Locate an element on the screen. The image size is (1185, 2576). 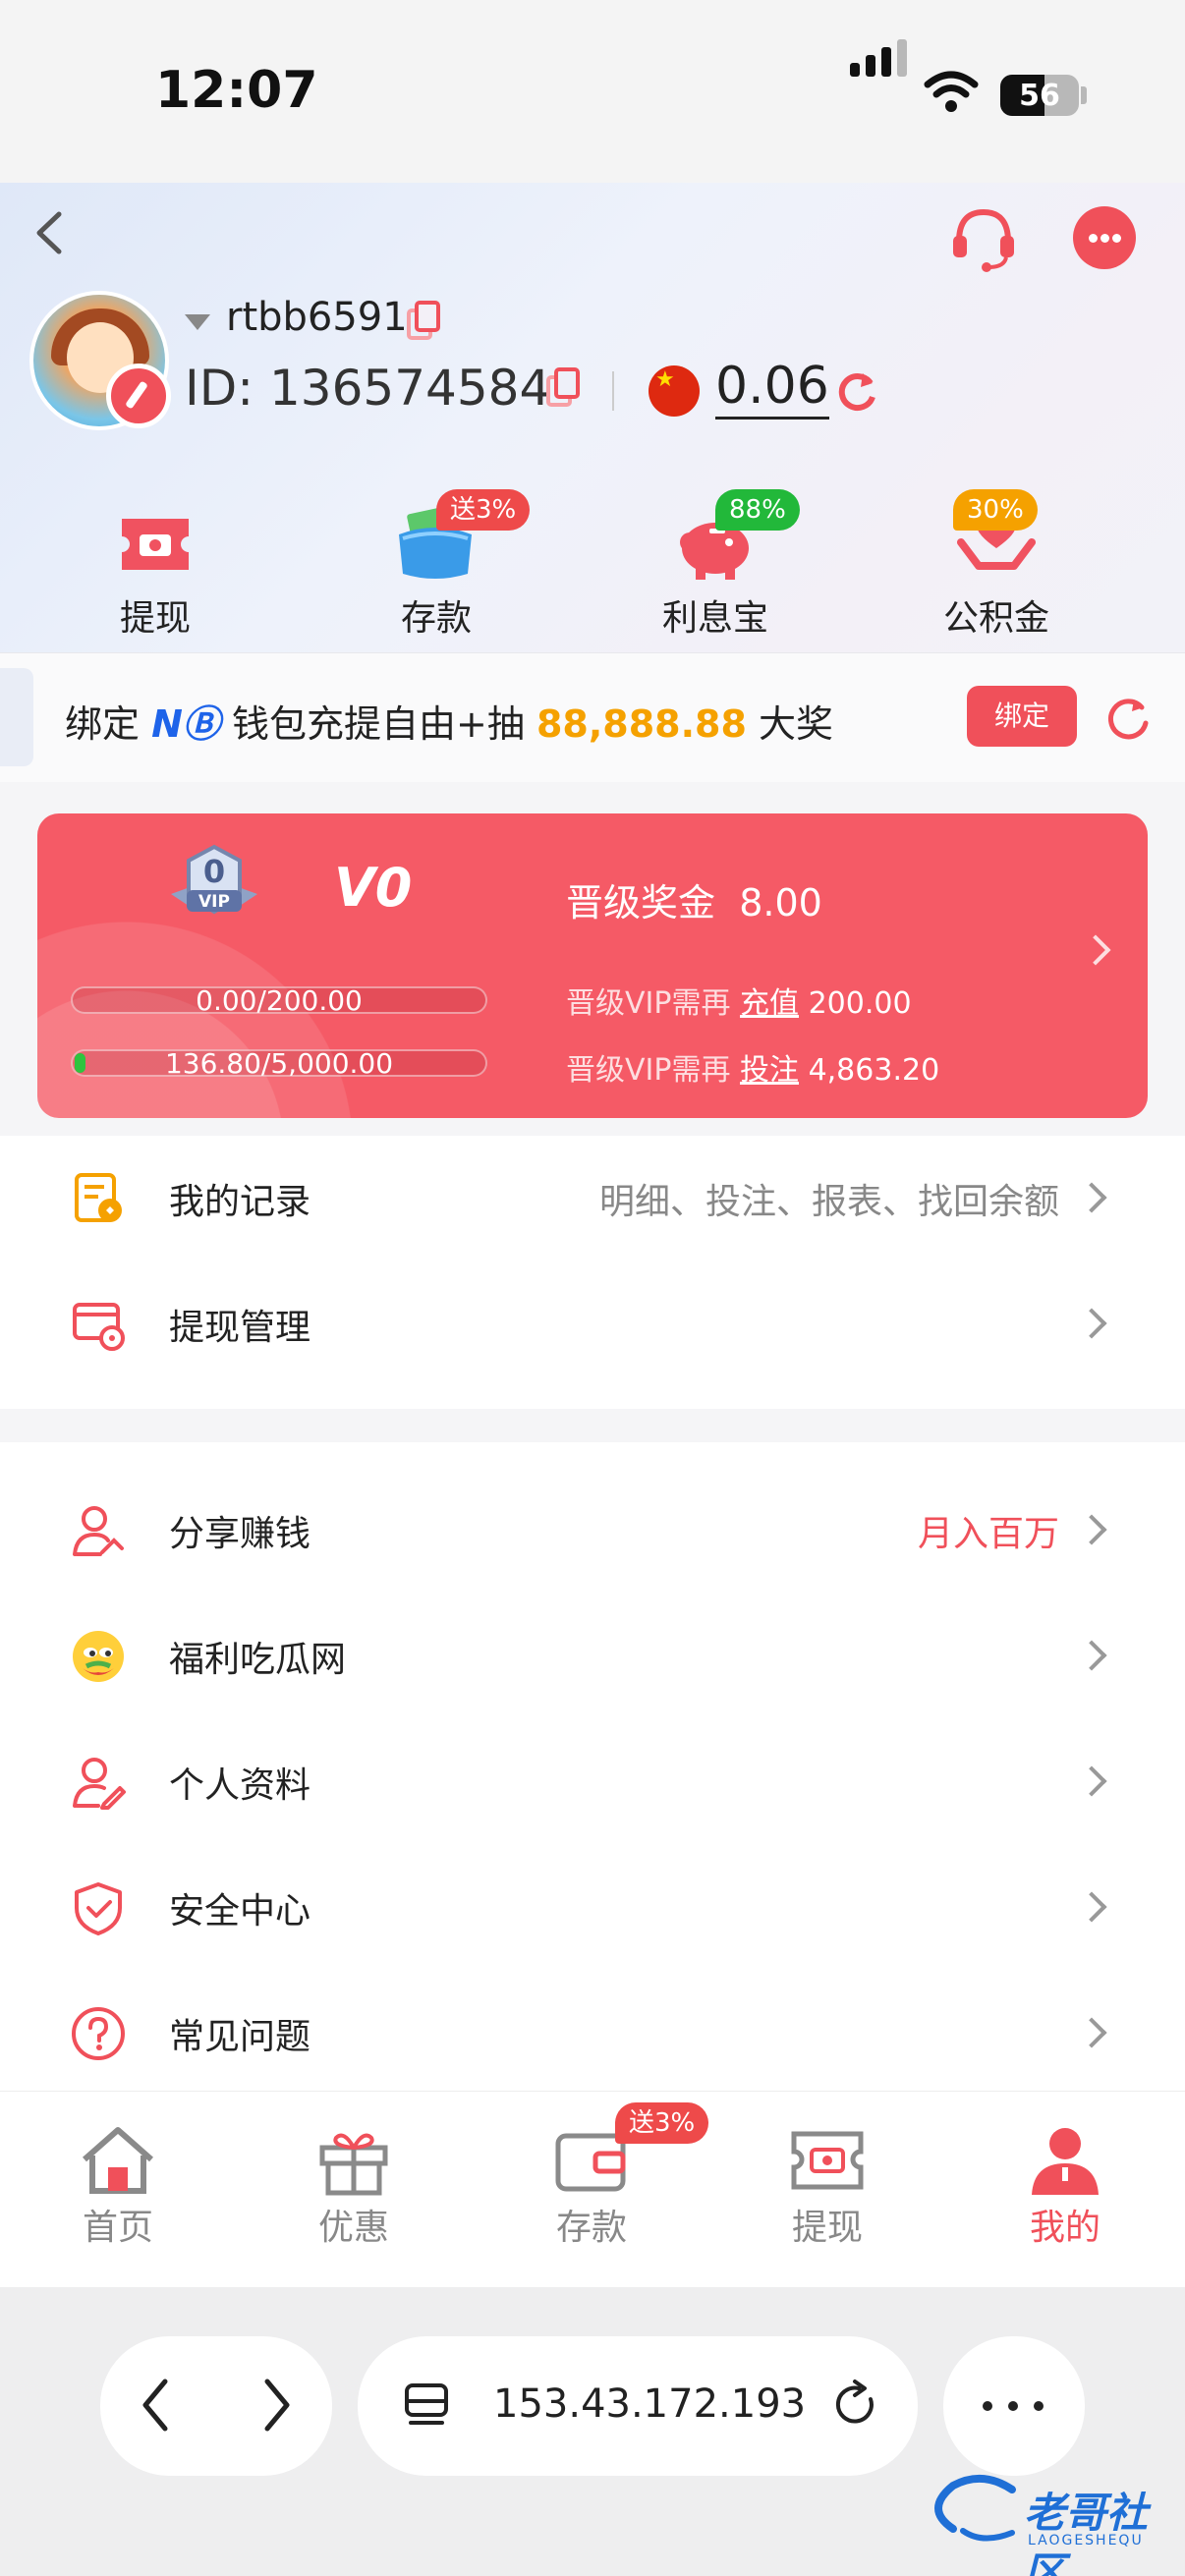
menu-hint: 月入百万 is located at coordinates (988, 1534).